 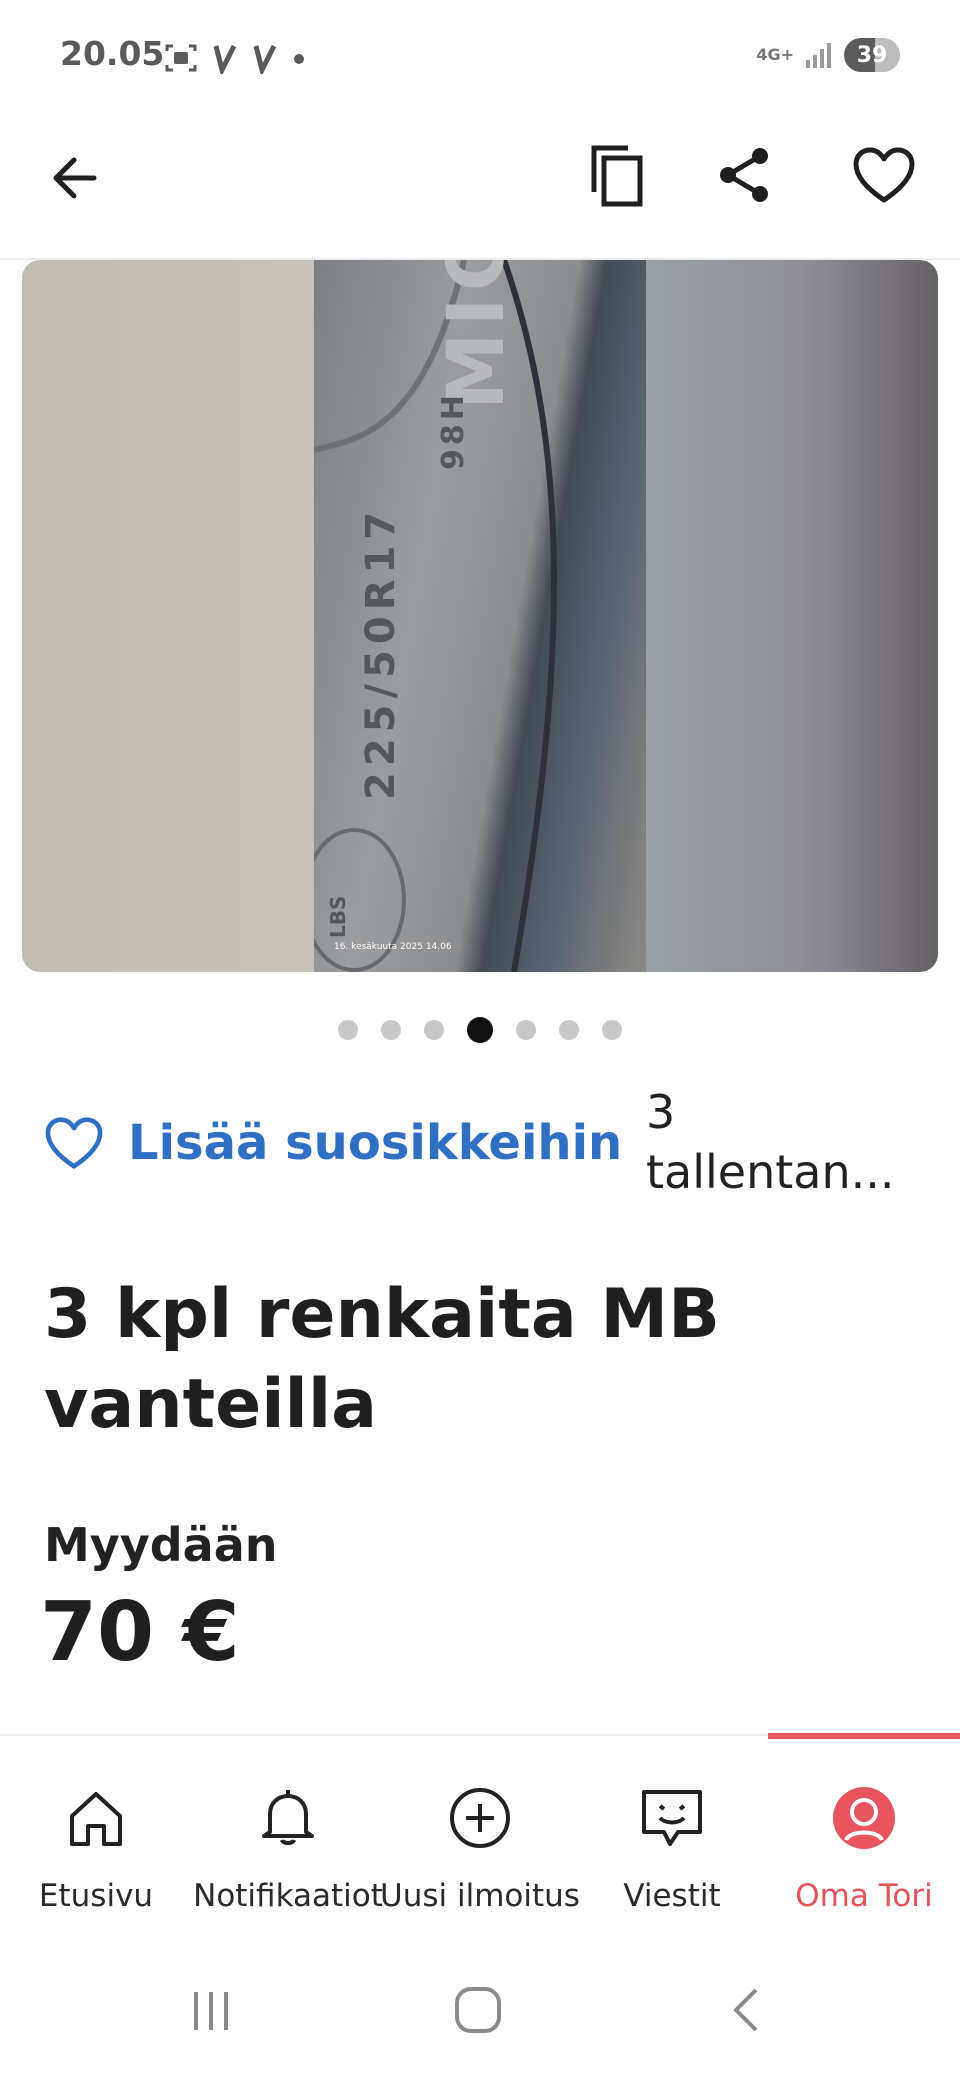 I want to click on nav-item-uusi-ilmoitus: Uusi ilmoitus, so click(x=480, y=1836).